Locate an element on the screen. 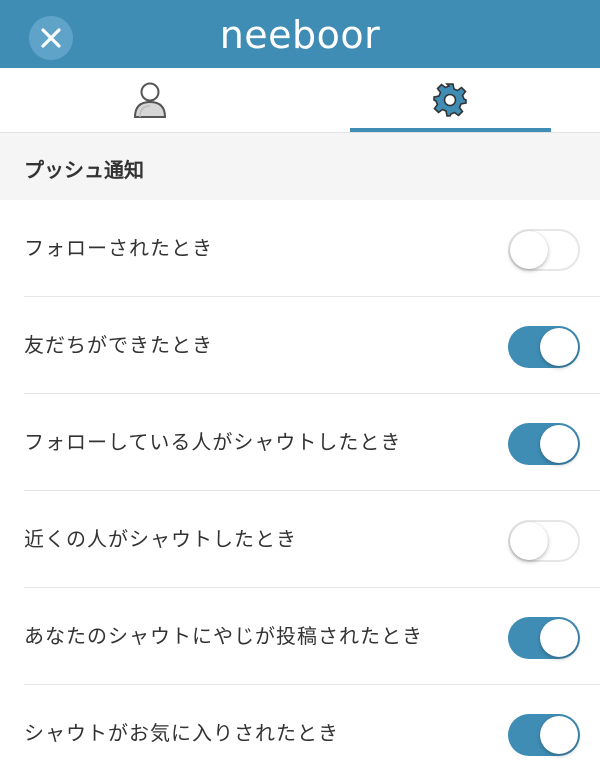 The image size is (600, 782). gear-icon is located at coordinates (450, 100).